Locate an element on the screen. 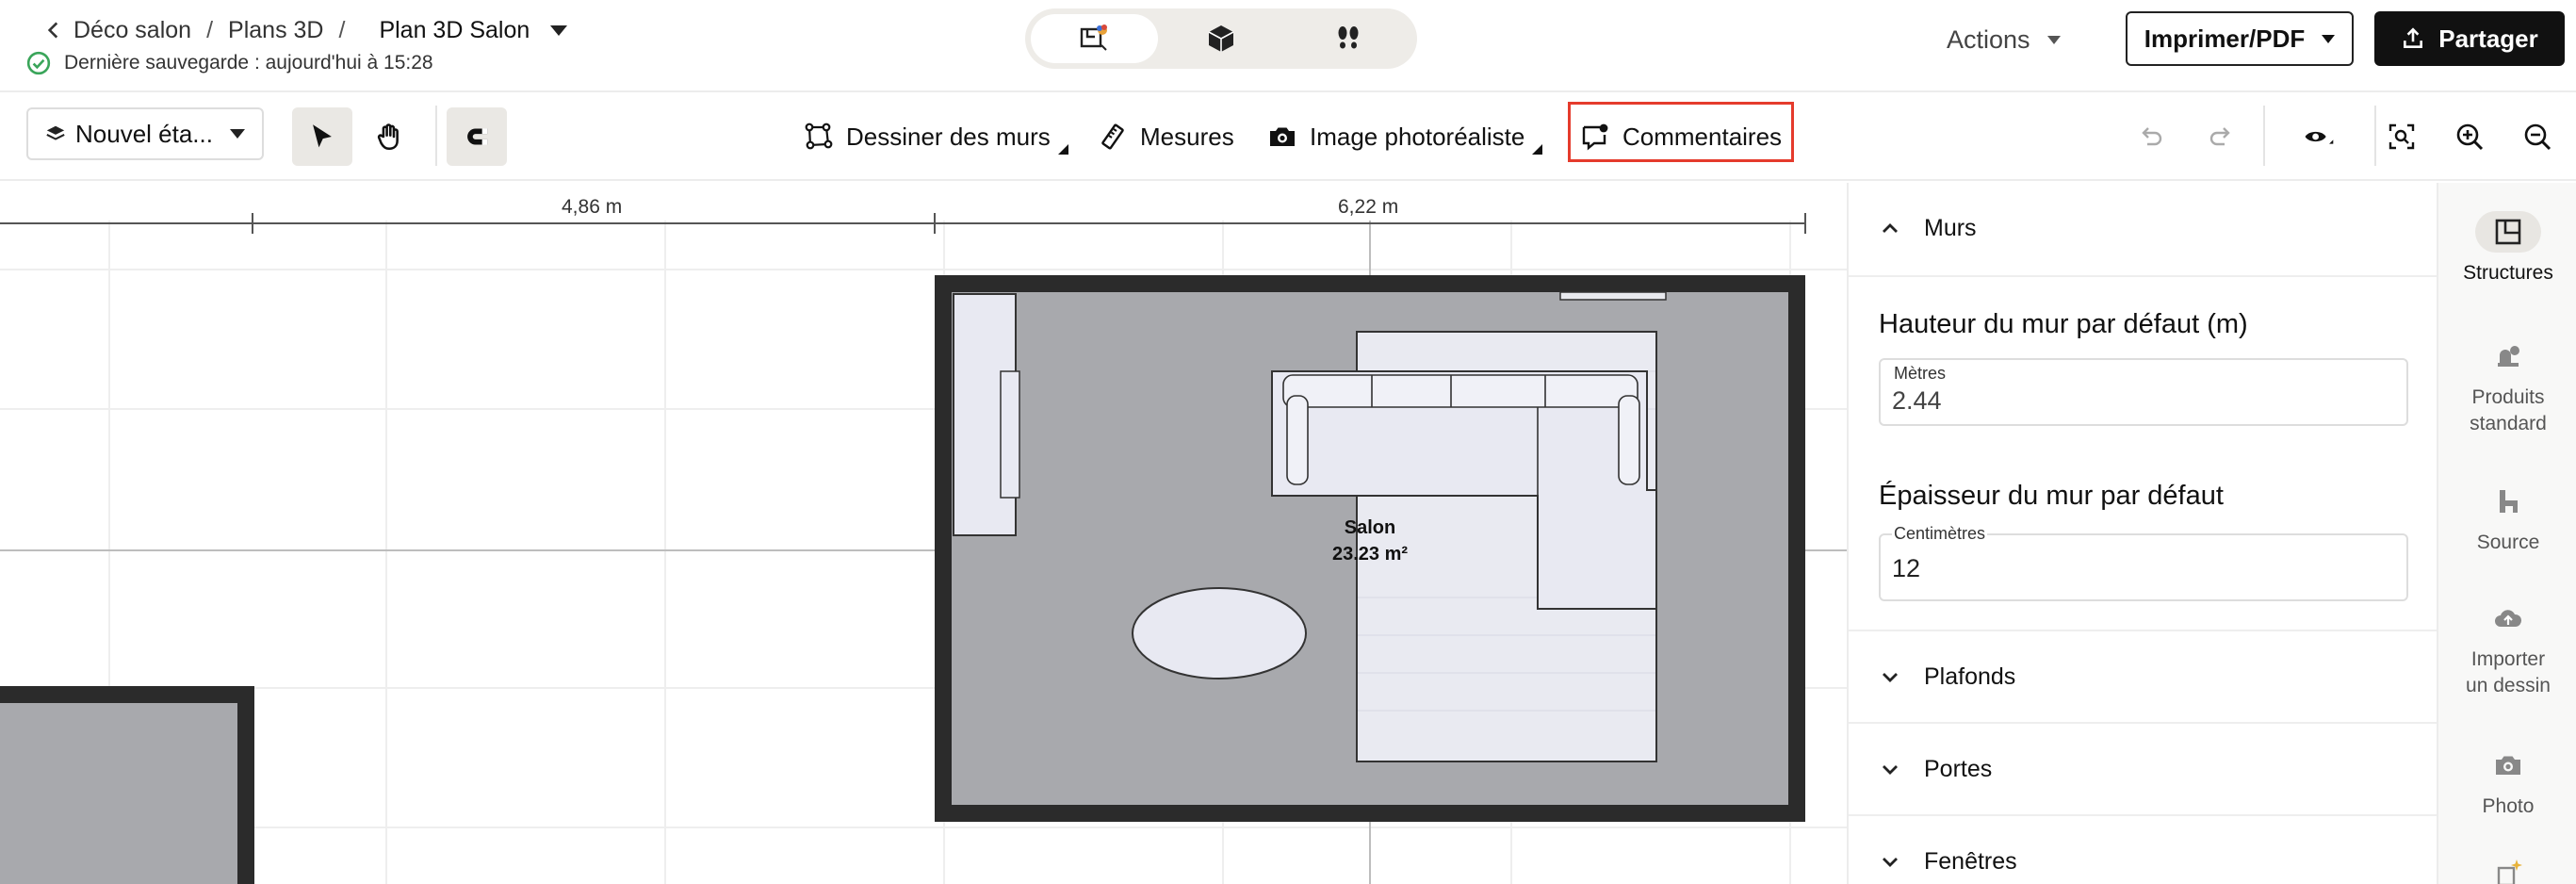 The height and width of the screenshot is (884, 2576). zoom-out-icon is located at coordinates (2538, 137).